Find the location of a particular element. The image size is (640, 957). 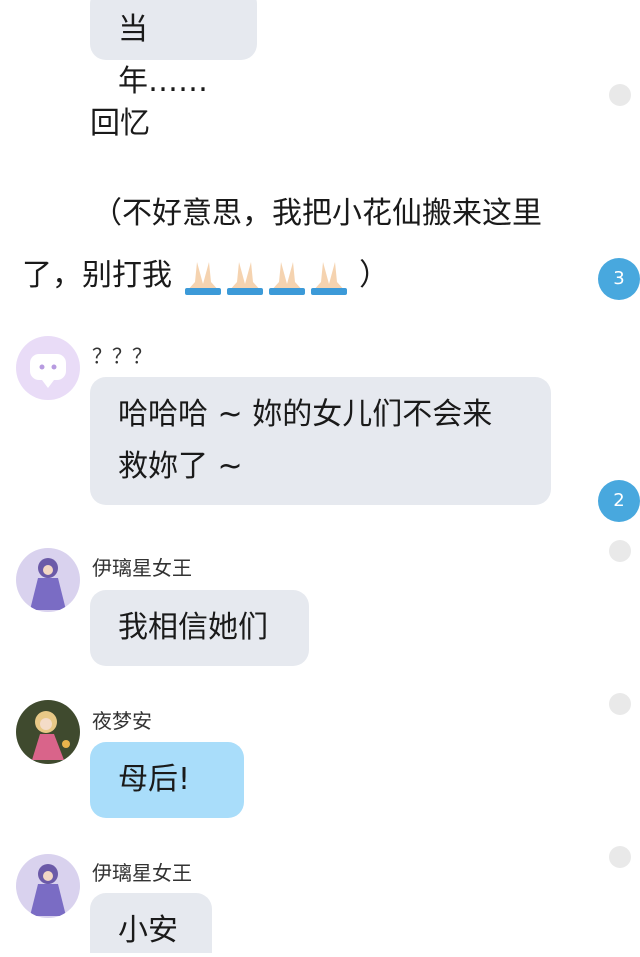

narration-text-2: （不好意思，我把小花仙搬来这里 is located at coordinates (317, 213).